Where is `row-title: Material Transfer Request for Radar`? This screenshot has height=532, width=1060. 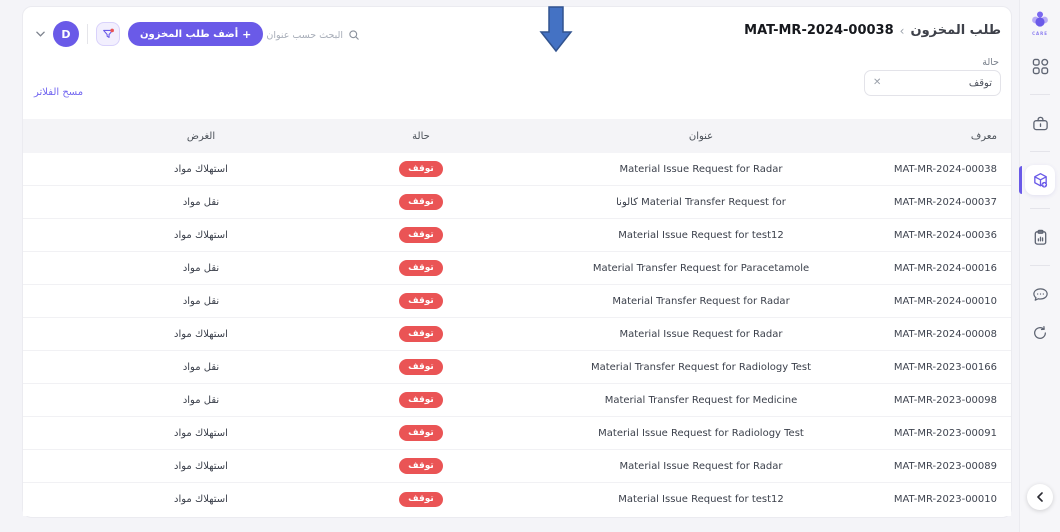
row-title: Material Transfer Request for Radar is located at coordinates (701, 301).